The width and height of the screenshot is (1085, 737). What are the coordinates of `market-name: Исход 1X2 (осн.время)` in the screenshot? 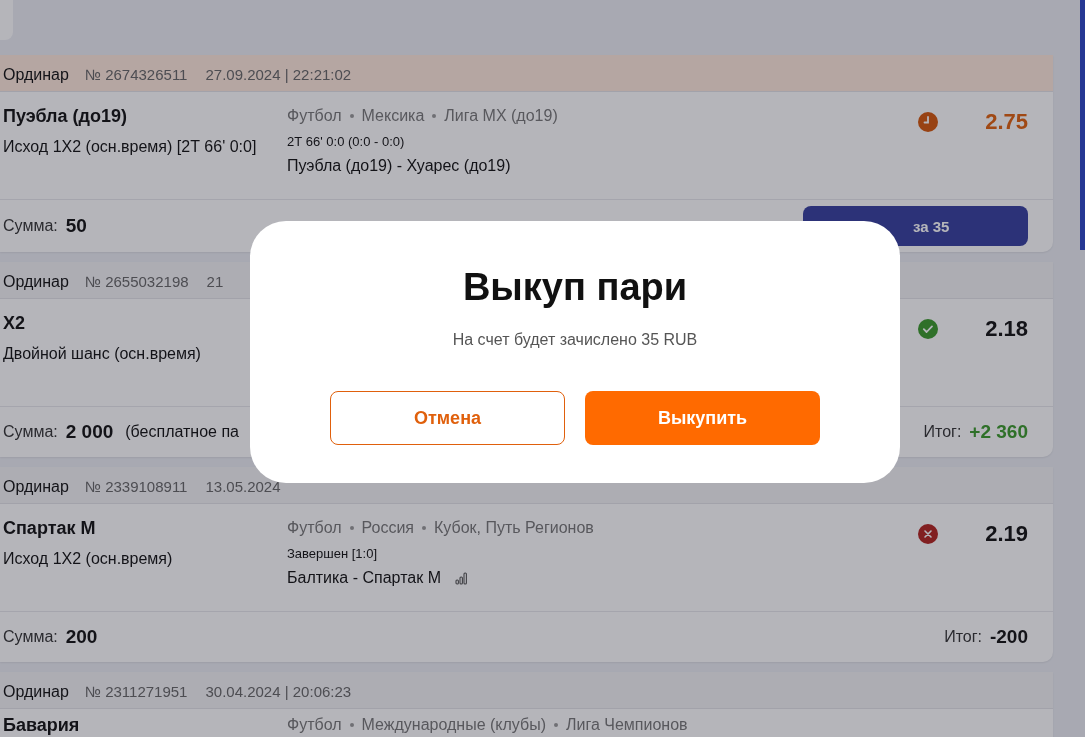 It's located at (88, 559).